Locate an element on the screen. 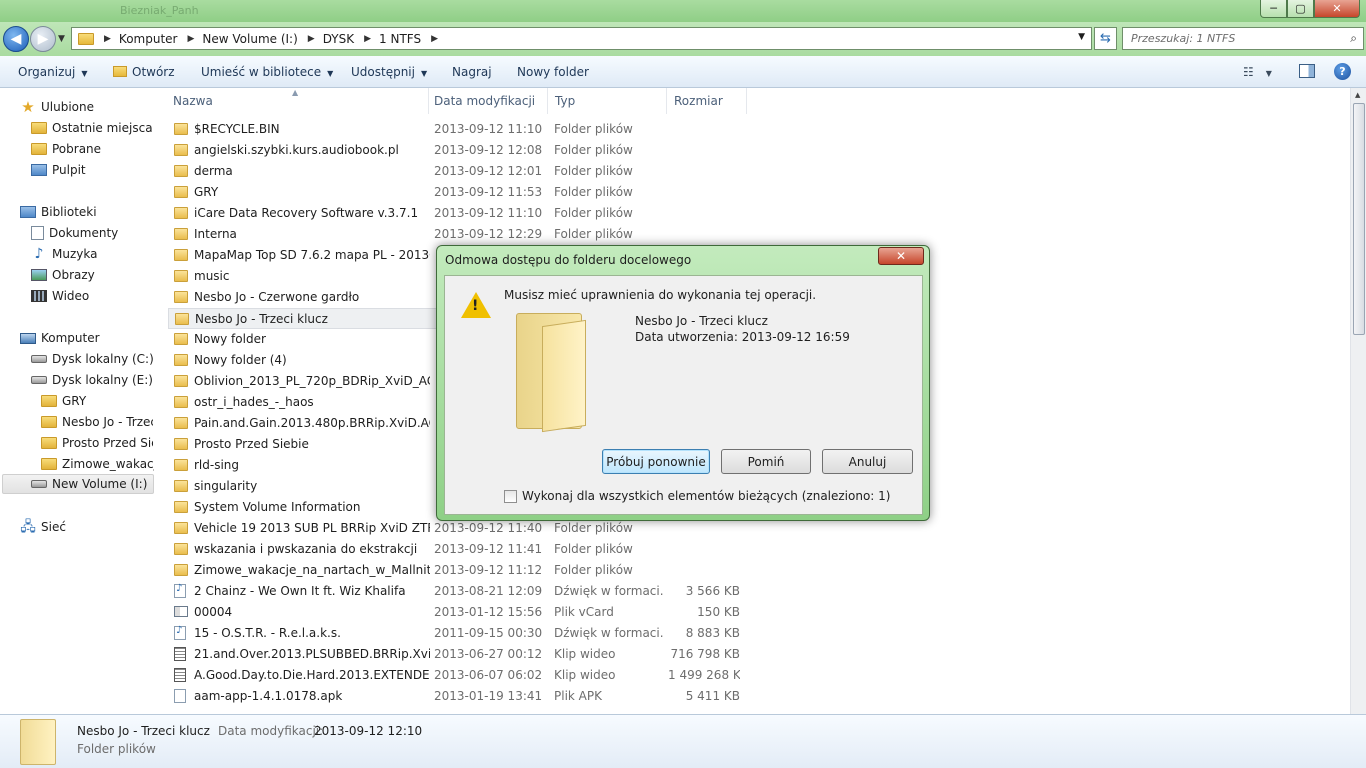  desktop-icon is located at coordinates (39, 170).